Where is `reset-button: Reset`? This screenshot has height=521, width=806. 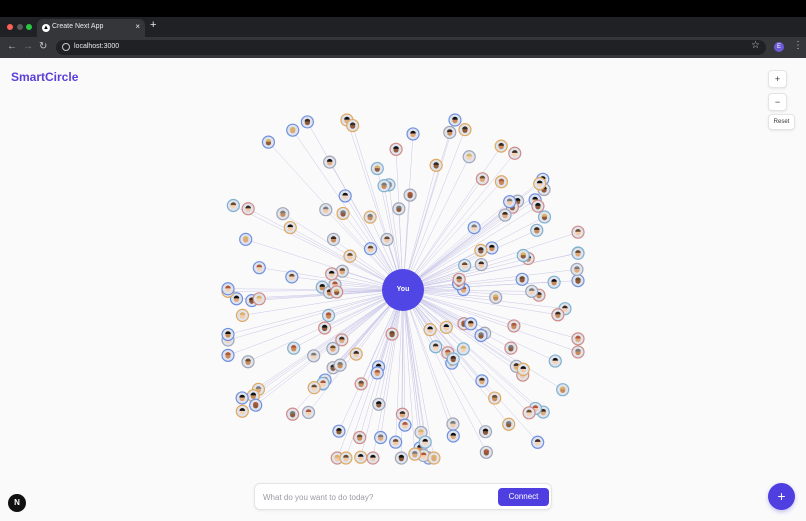 reset-button: Reset is located at coordinates (781, 122).